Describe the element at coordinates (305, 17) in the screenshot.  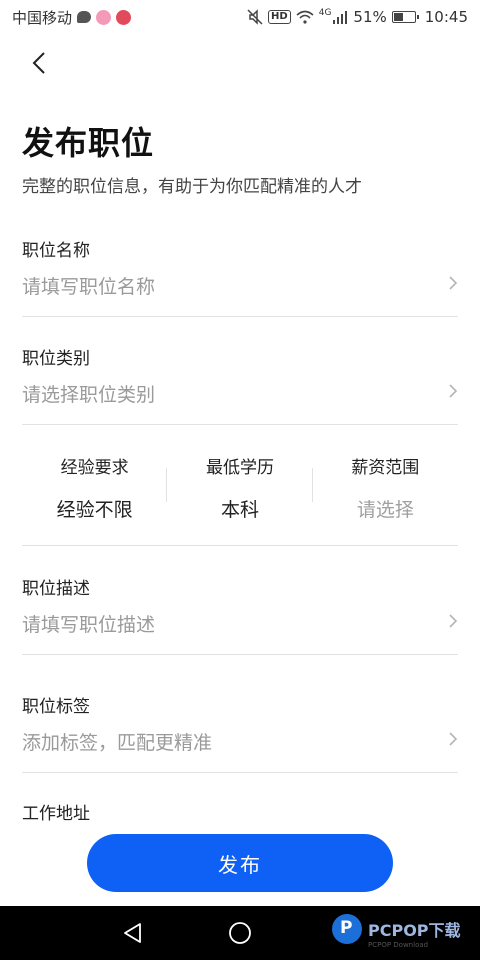
I see `wifi-icon` at that location.